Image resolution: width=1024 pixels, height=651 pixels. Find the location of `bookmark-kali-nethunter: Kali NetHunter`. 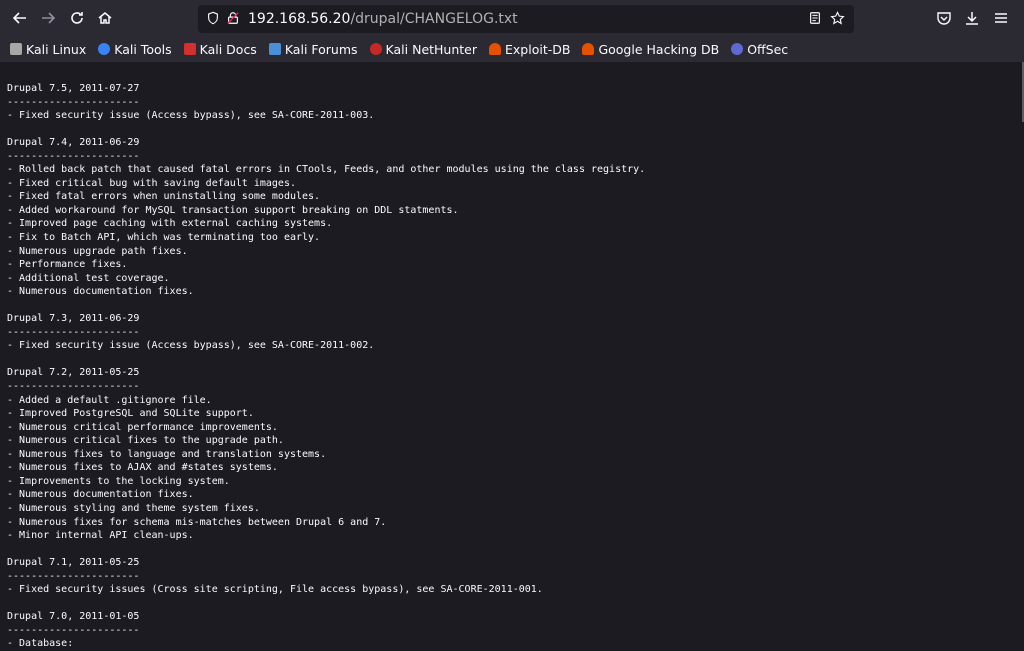

bookmark-kali-nethunter: Kali NetHunter is located at coordinates (423, 49).